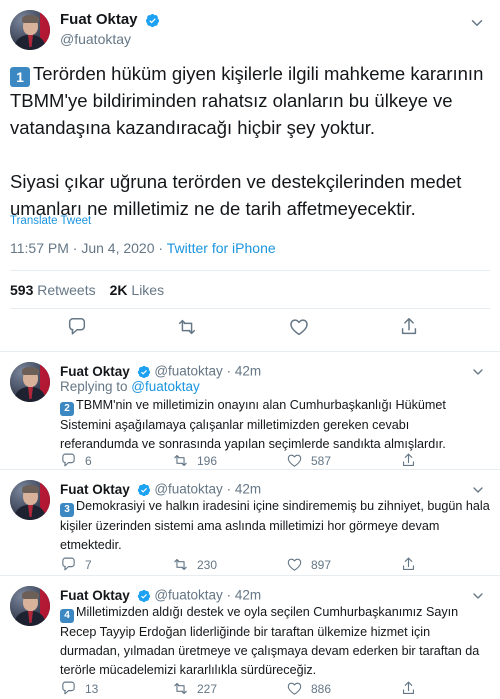 The width and height of the screenshot is (500, 699). Describe the element at coordinates (20, 77) in the screenshot. I see `keycap-number-icon: 1` at that location.